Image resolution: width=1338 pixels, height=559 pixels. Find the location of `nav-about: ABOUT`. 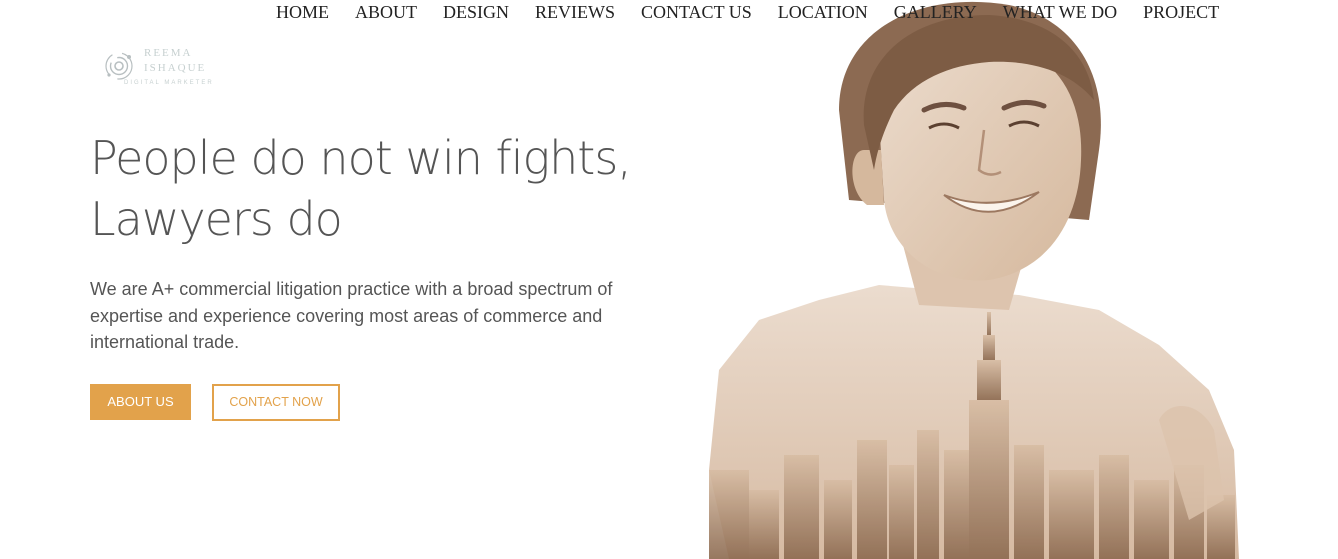

nav-about: ABOUT is located at coordinates (386, 12).